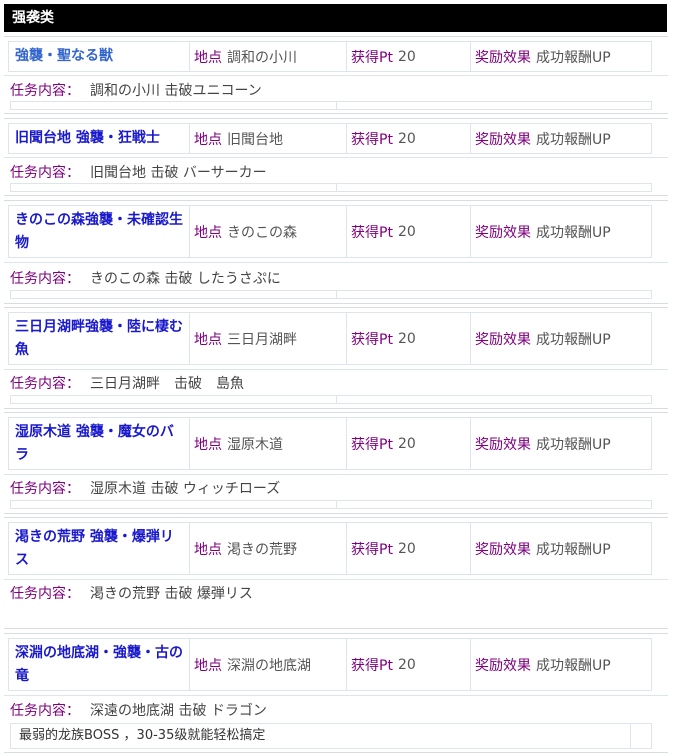 The height and width of the screenshot is (756, 673). What do you see at coordinates (335, 91) in the screenshot?
I see `task-row: 任务内容： 調和の小川 击破ユニコーン` at bounding box center [335, 91].